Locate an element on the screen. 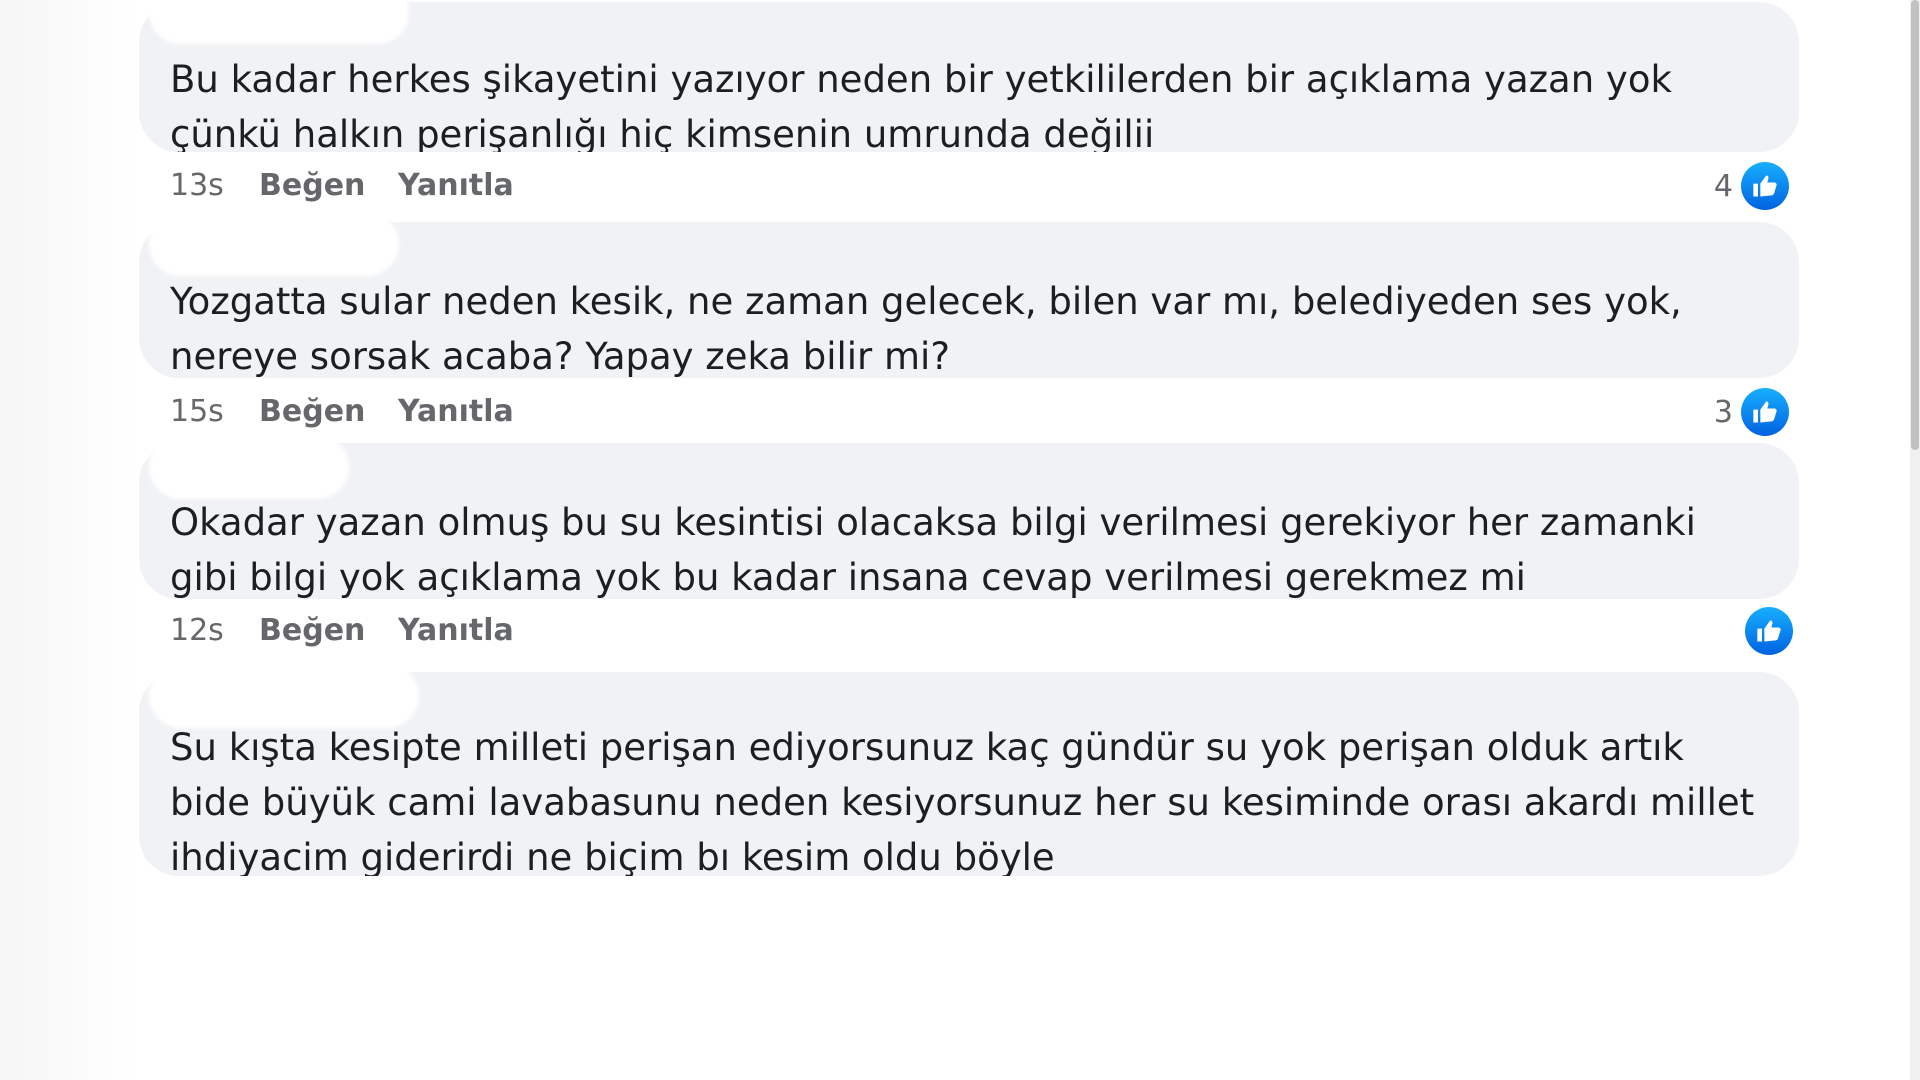  reaction-count: 4 is located at coordinates (1723, 186).